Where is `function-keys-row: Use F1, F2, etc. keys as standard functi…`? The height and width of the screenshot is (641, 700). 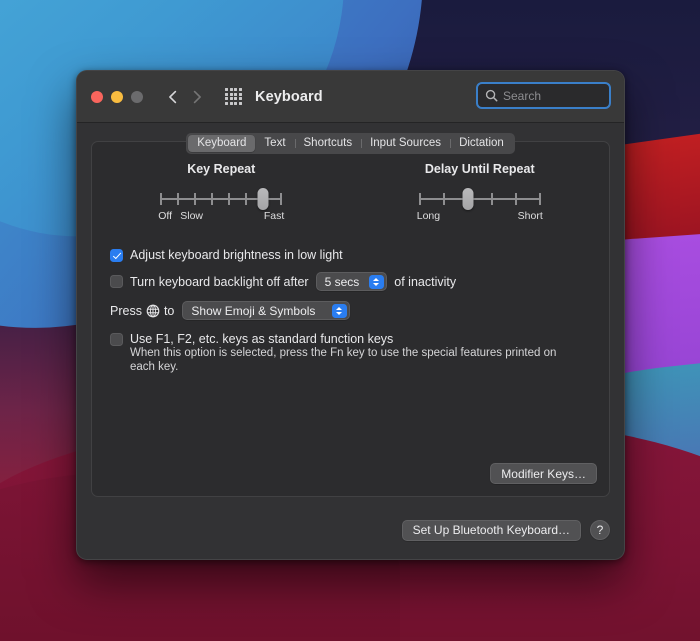 function-keys-row: Use F1, F2, etc. keys as standard functi… is located at coordinates (359, 339).